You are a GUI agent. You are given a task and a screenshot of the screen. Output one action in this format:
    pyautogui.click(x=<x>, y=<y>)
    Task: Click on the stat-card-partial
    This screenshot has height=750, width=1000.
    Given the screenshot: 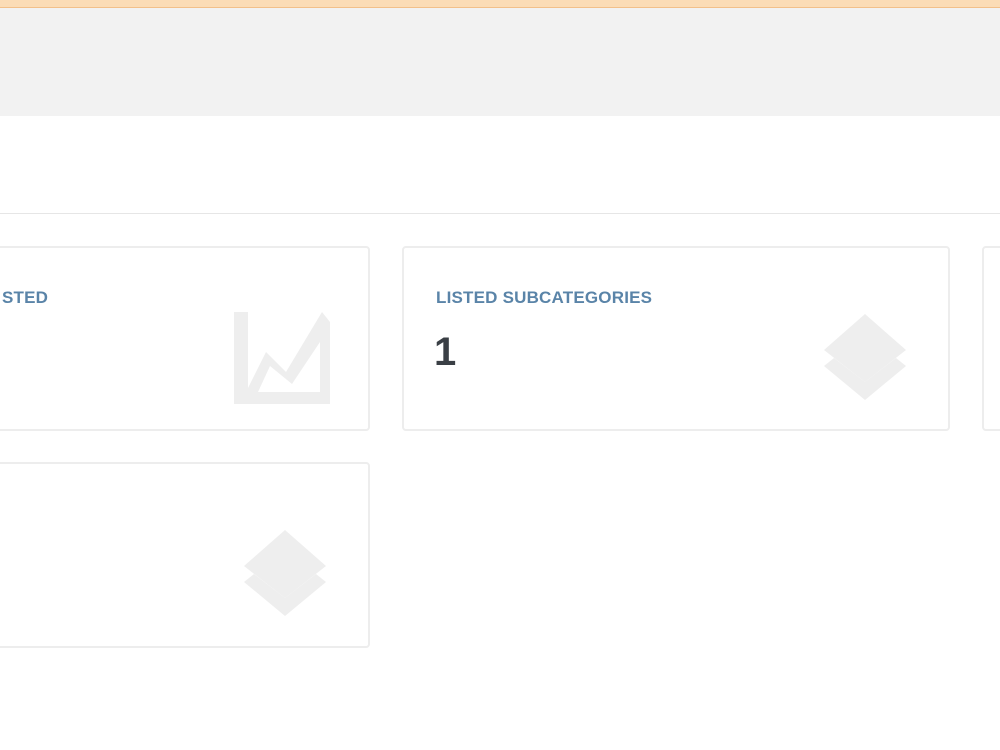 What is the action you would take?
    pyautogui.click(x=991, y=338)
    